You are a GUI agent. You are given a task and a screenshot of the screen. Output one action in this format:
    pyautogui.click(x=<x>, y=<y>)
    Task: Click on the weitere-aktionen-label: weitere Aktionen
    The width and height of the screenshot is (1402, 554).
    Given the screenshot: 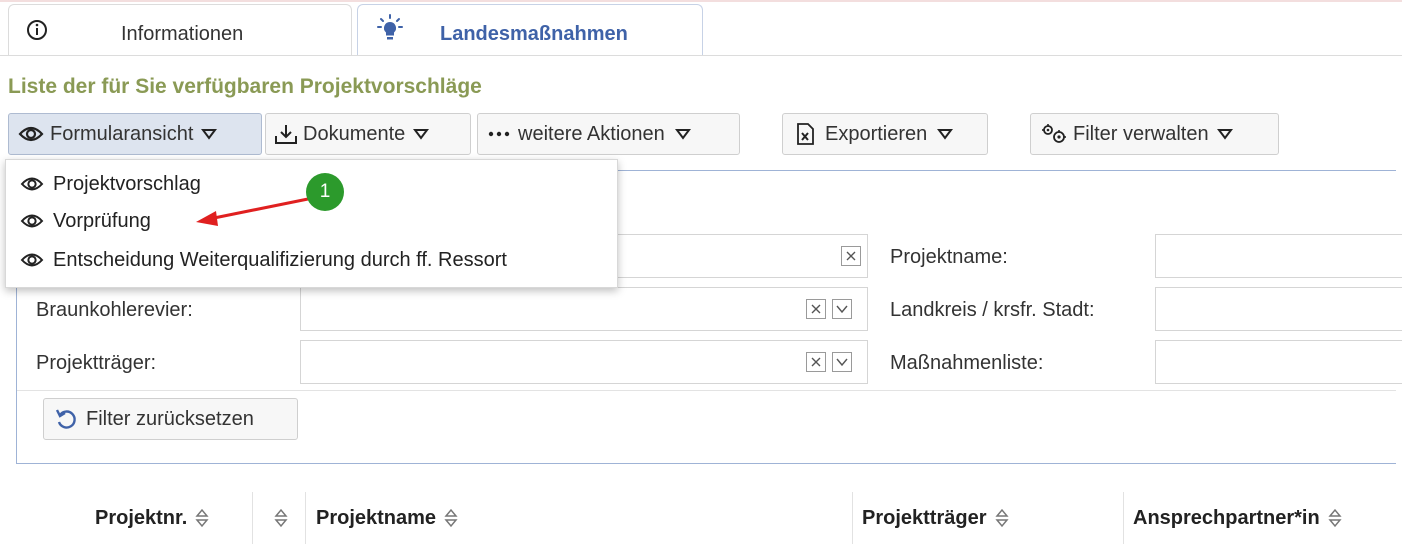 What is the action you would take?
    pyautogui.click(x=591, y=133)
    